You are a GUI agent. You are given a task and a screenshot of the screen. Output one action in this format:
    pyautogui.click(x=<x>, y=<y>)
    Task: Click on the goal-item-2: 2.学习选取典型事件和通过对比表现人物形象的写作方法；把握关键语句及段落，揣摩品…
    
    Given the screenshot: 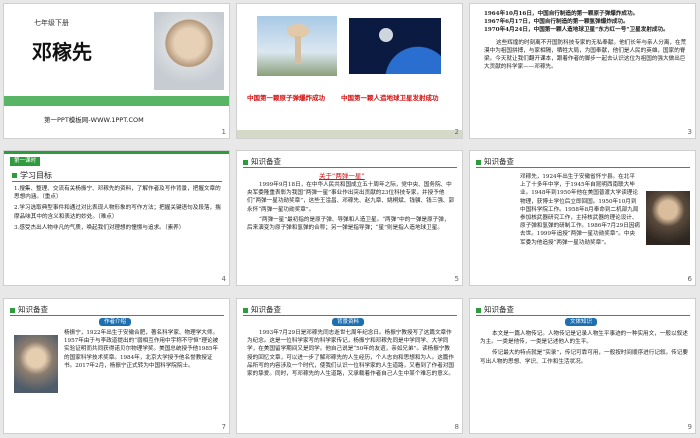 What is the action you would take?
    pyautogui.click(x=117, y=212)
    